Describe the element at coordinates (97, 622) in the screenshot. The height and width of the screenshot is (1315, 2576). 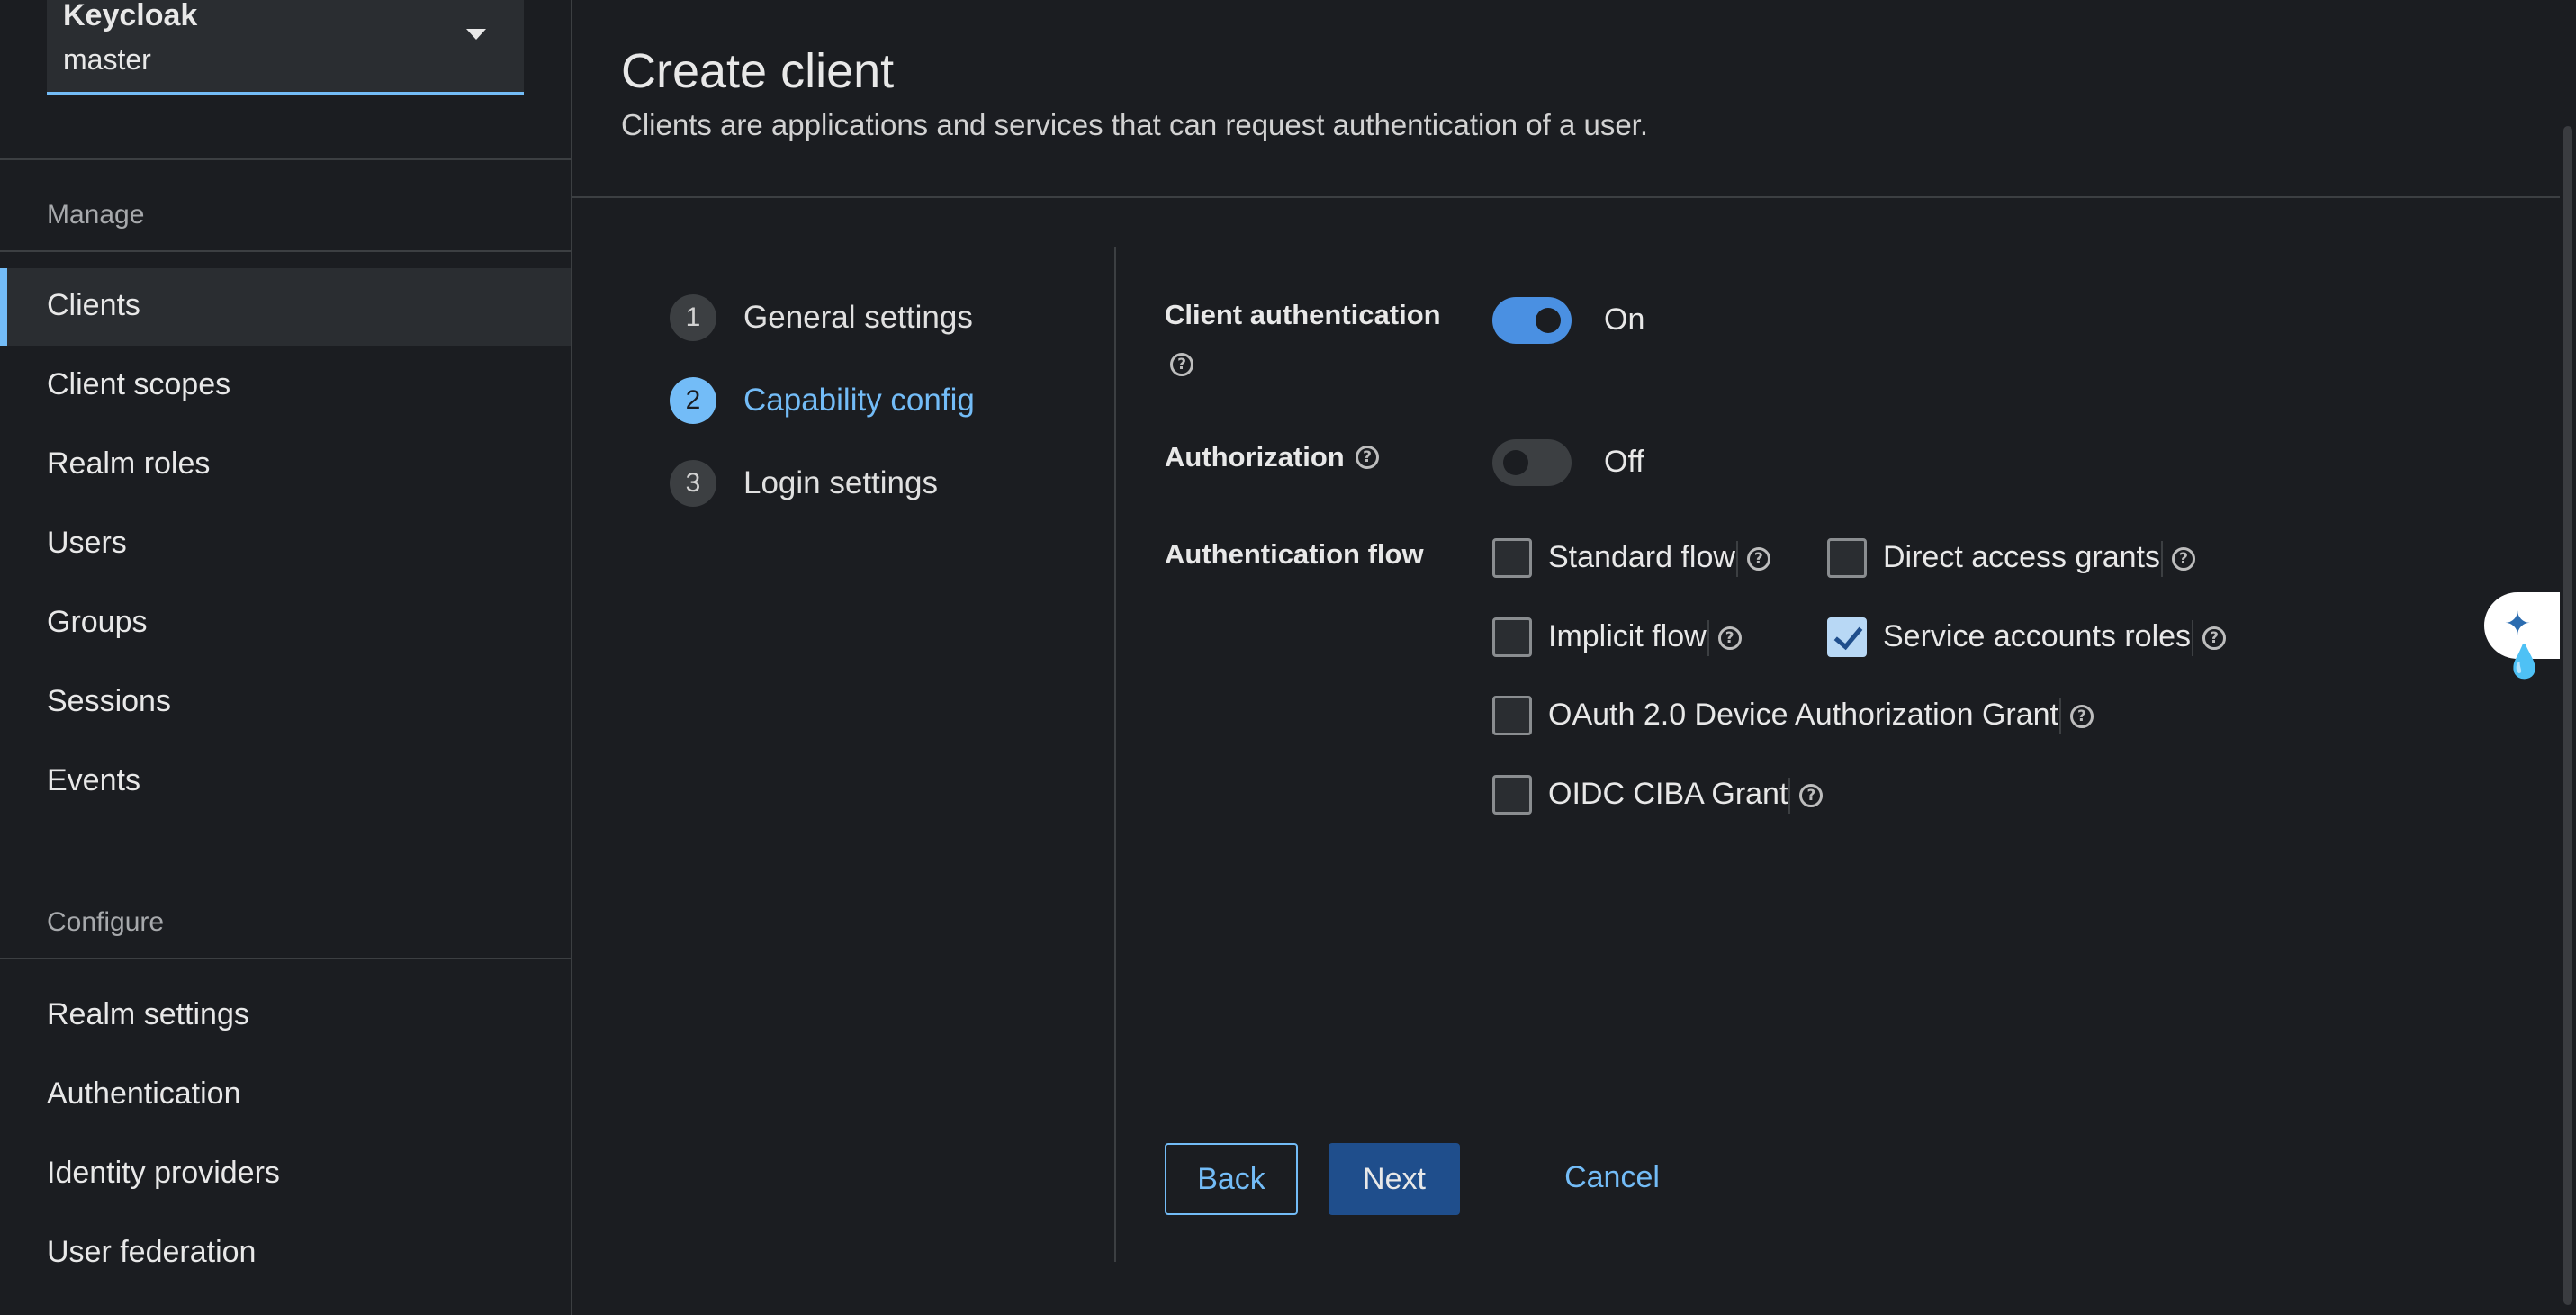
I see `sidebar-item-label: Groups` at that location.